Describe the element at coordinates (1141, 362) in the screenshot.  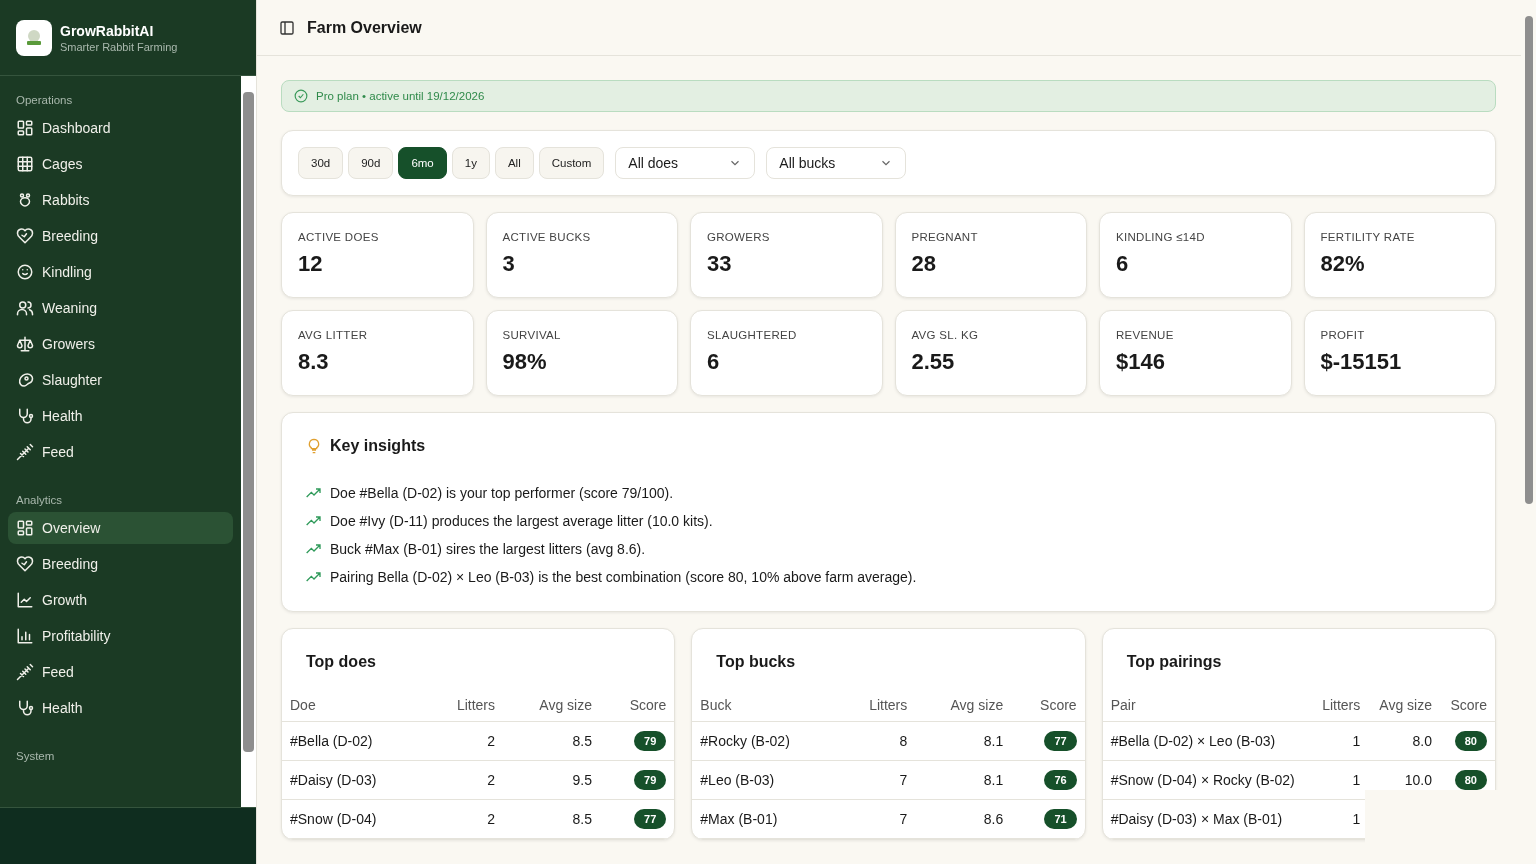
I see `stat-value: $146` at that location.